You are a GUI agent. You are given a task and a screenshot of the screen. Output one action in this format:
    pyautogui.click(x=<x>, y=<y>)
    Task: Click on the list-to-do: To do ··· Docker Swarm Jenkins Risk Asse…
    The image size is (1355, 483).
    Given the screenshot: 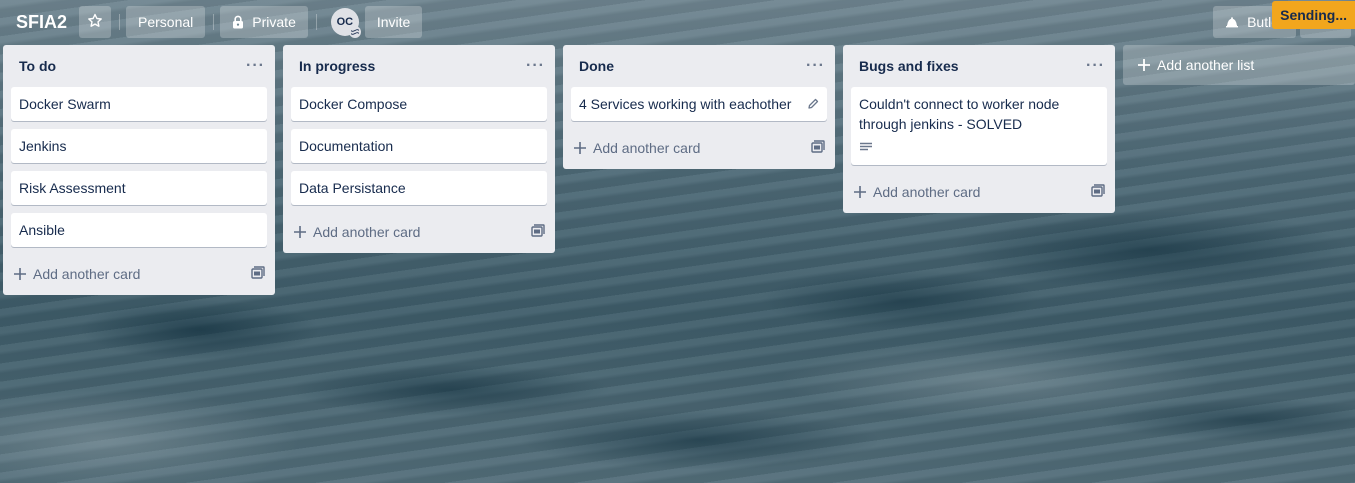 What is the action you would take?
    pyautogui.click(x=139, y=170)
    